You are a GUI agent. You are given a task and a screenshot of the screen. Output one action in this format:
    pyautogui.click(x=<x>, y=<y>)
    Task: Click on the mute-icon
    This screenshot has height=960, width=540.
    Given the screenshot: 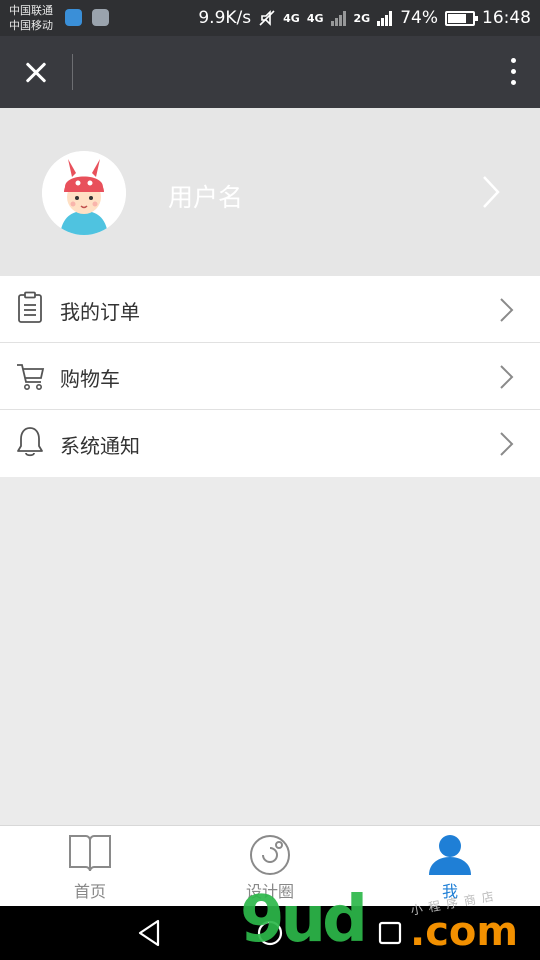 What is the action you would take?
    pyautogui.click(x=267, y=18)
    